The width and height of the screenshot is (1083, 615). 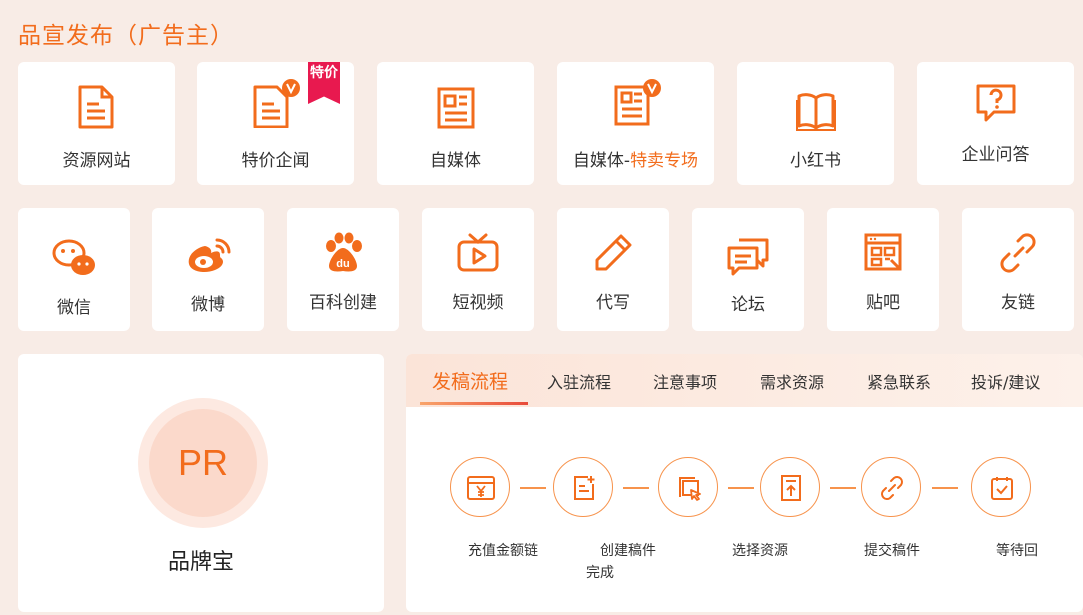 What do you see at coordinates (995, 155) in the screenshot?
I see `card-label: 企业问答` at bounding box center [995, 155].